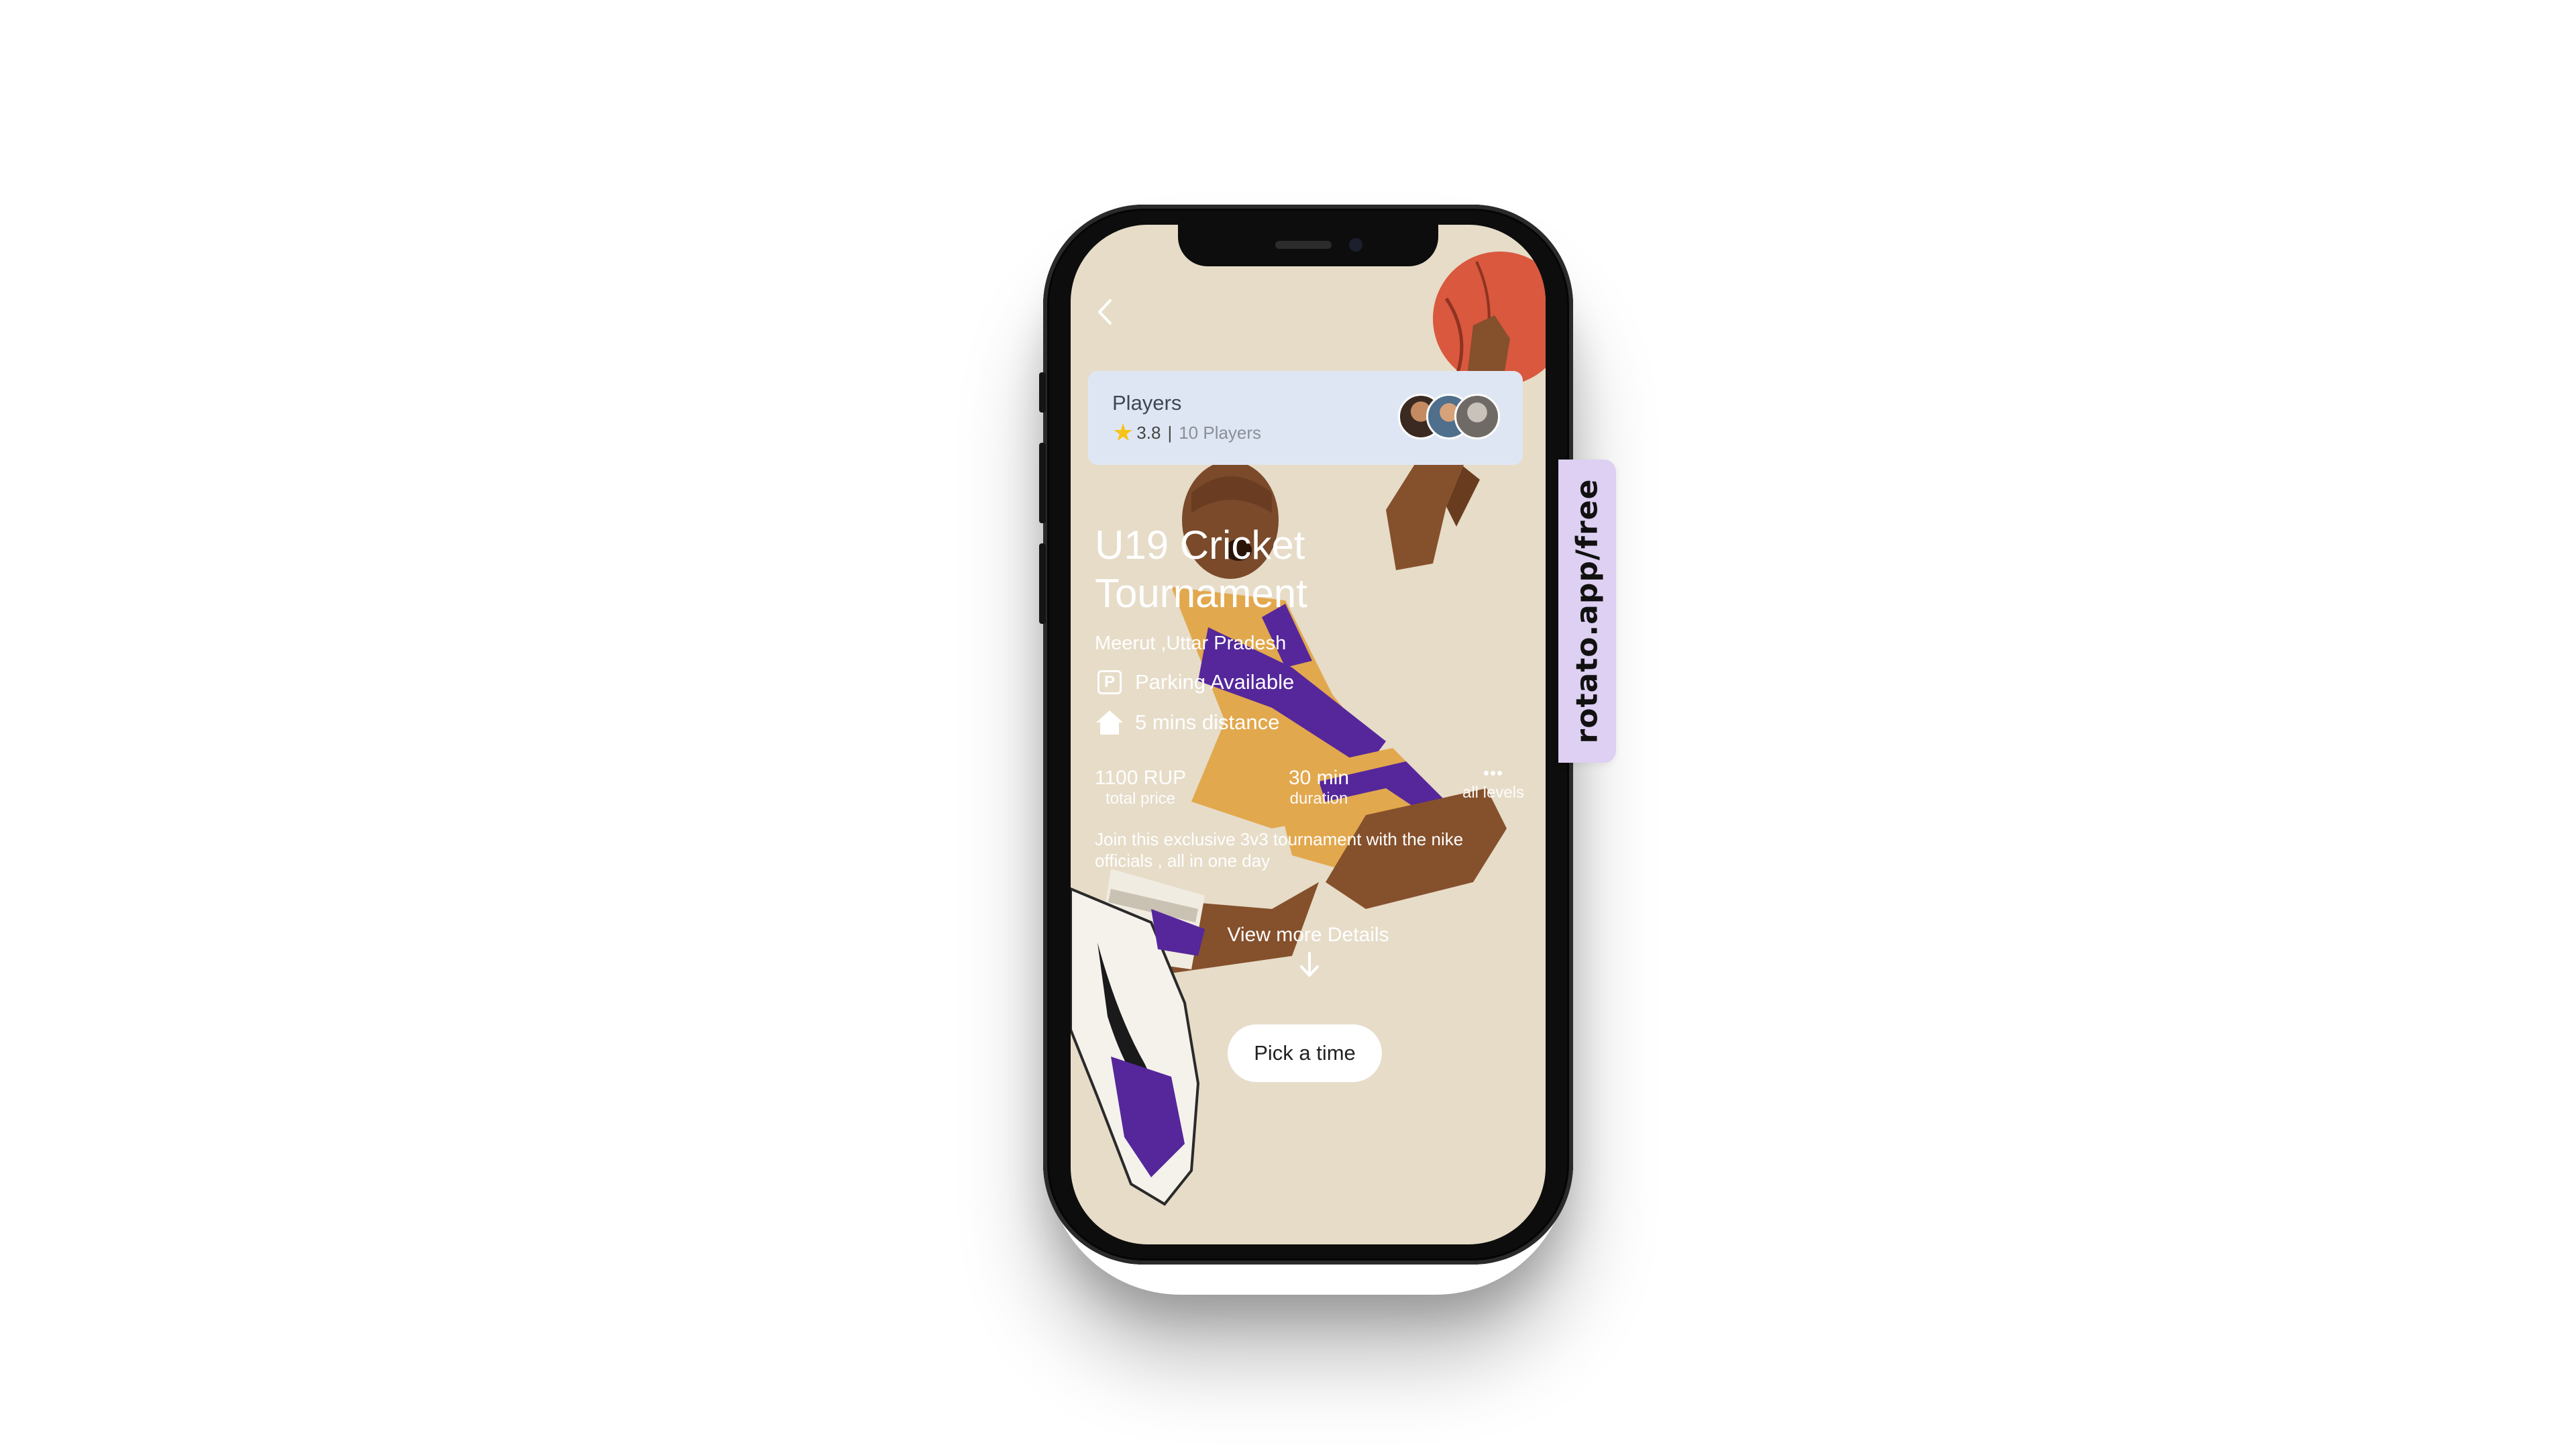  I want to click on notch, so click(1308, 245).